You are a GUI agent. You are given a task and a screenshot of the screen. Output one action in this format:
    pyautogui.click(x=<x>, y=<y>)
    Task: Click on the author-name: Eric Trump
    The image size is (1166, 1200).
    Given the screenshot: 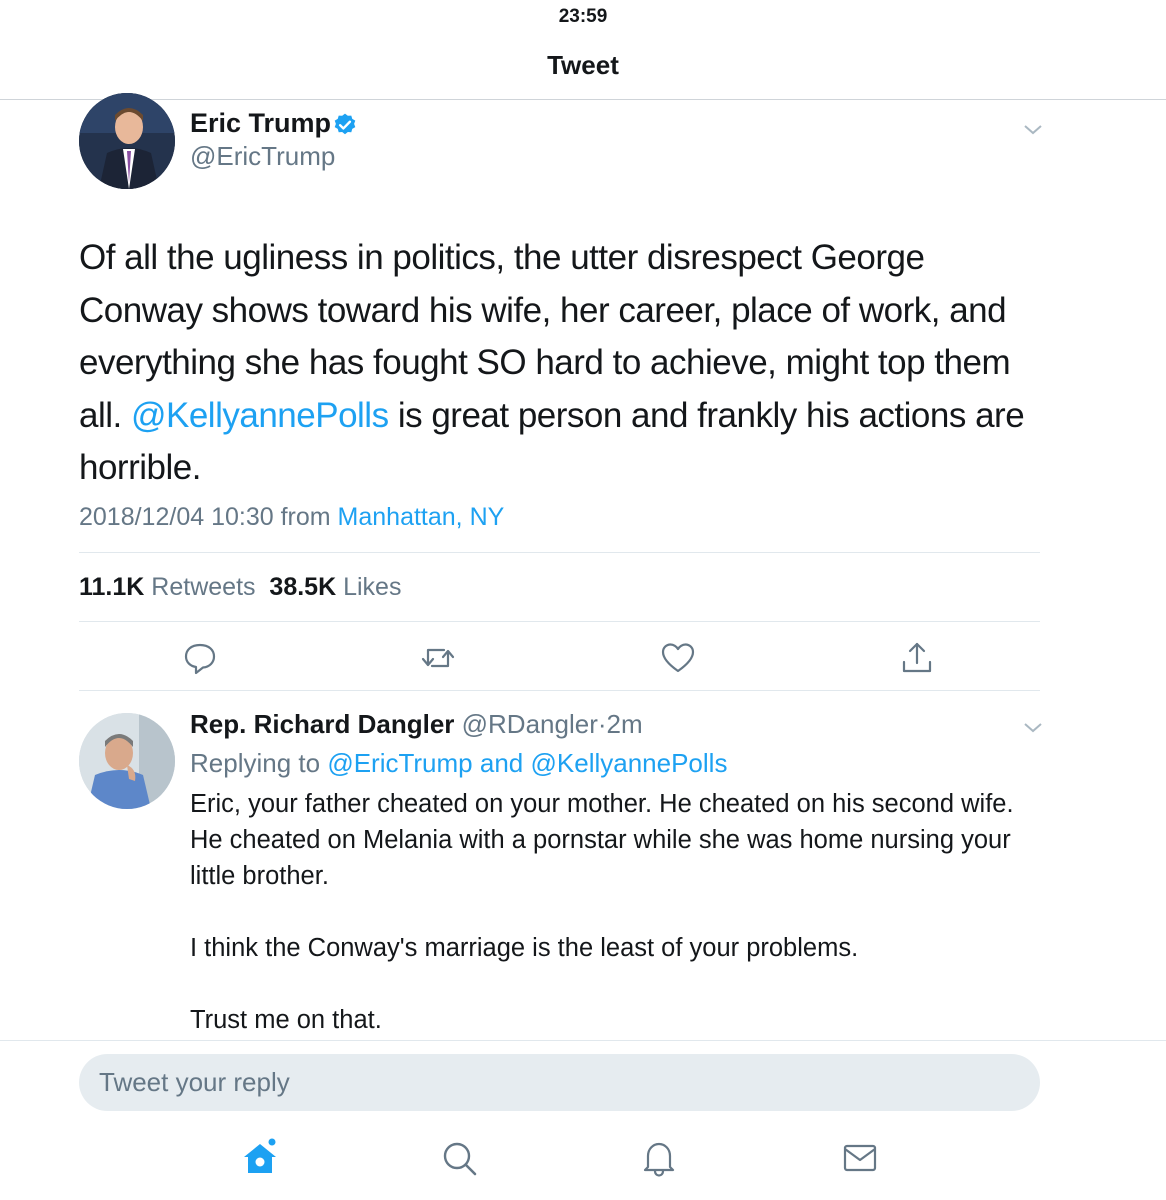 What is the action you would take?
    pyautogui.click(x=260, y=123)
    